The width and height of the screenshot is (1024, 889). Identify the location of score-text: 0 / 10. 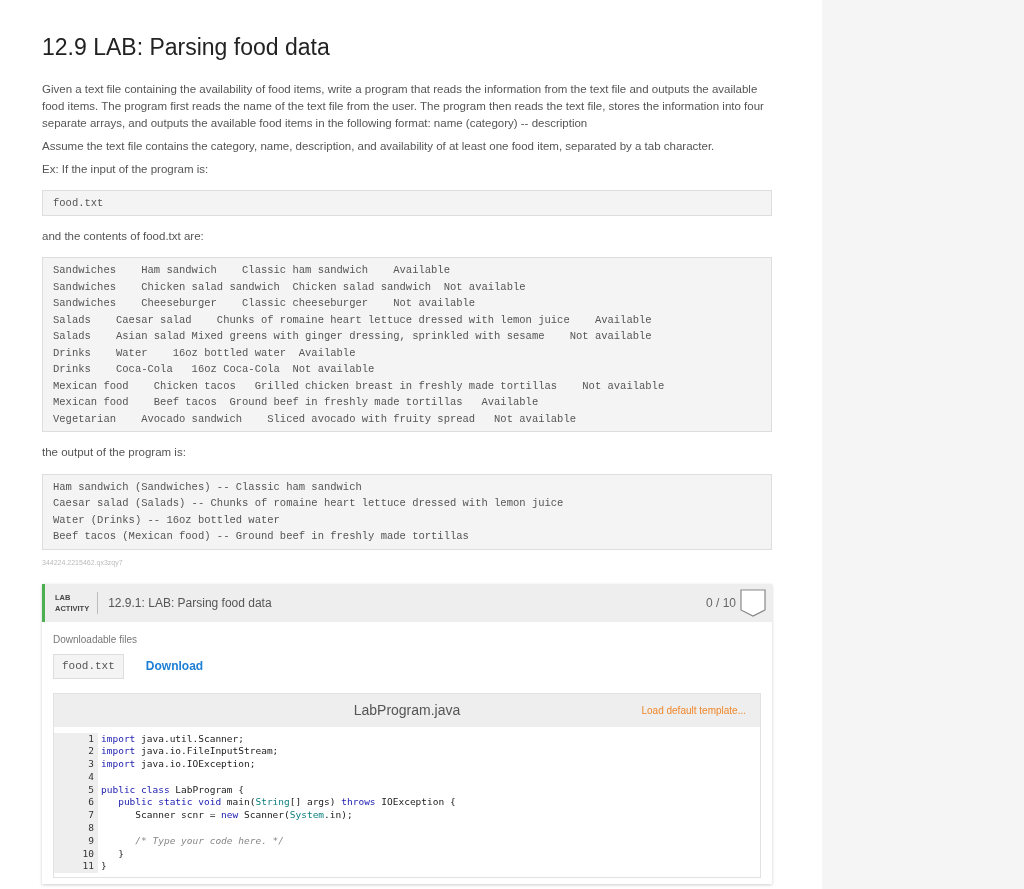
(720, 603).